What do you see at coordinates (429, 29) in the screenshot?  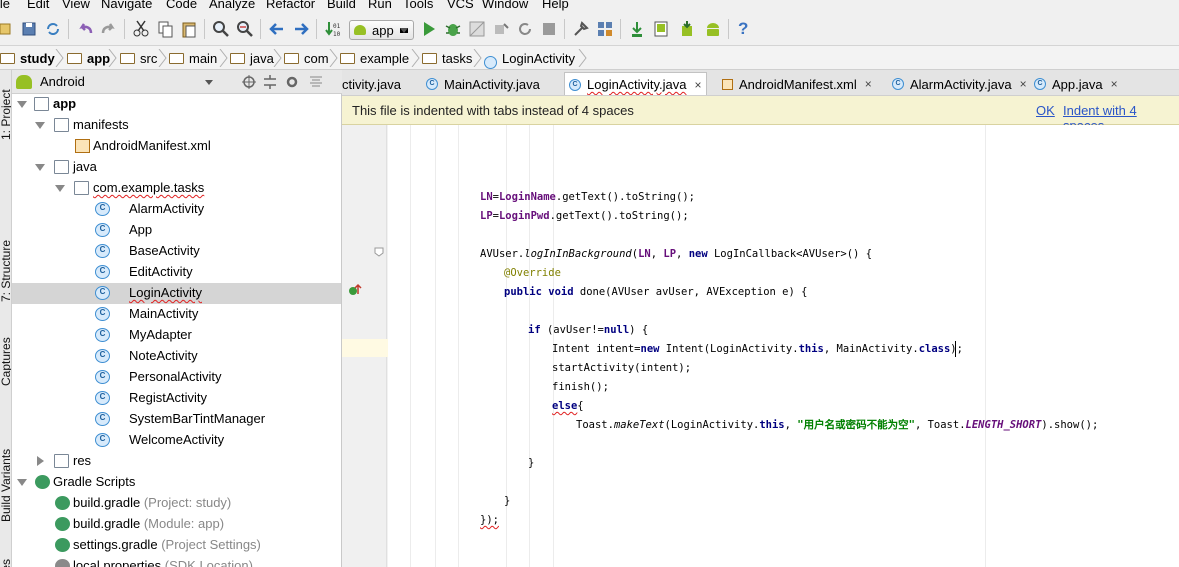 I see `run-icon` at bounding box center [429, 29].